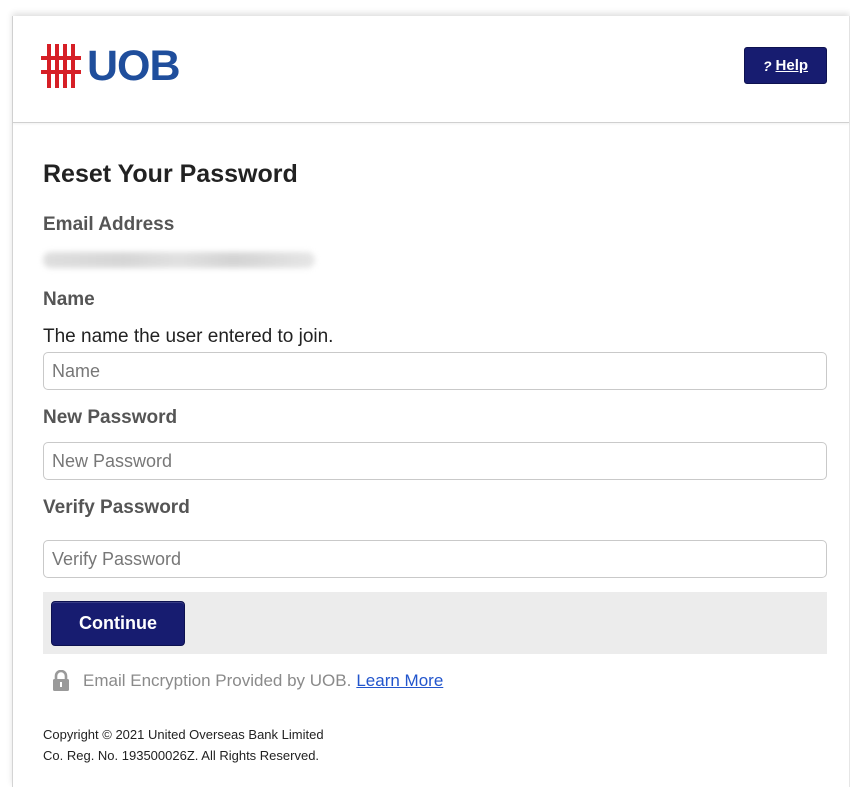 This screenshot has height=787, width=850. I want to click on help-label: Help, so click(792, 65).